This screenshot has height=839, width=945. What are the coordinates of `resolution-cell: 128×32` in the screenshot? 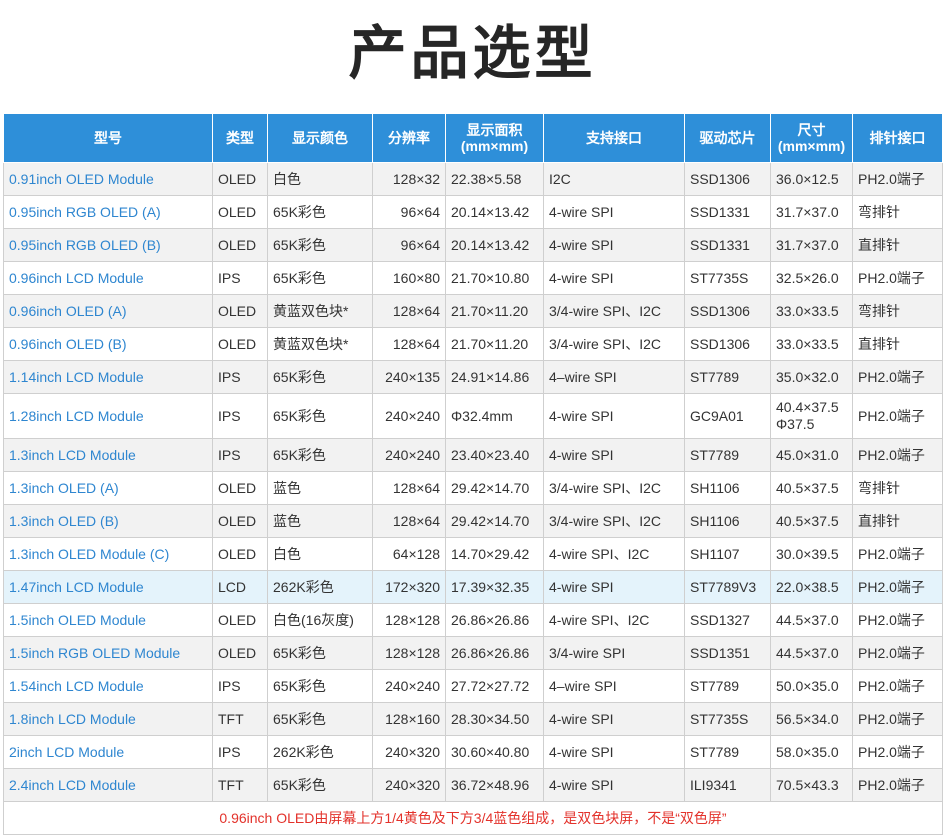 It's located at (409, 179).